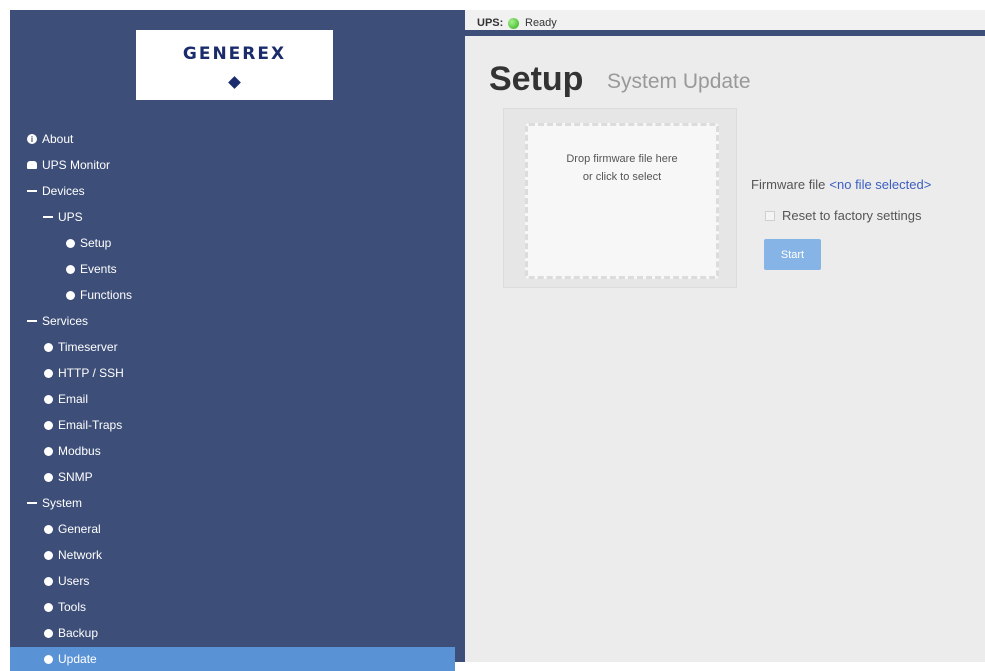 This screenshot has width=985, height=671. What do you see at coordinates (80, 555) in the screenshot?
I see `sidebar-item-label: Network` at bounding box center [80, 555].